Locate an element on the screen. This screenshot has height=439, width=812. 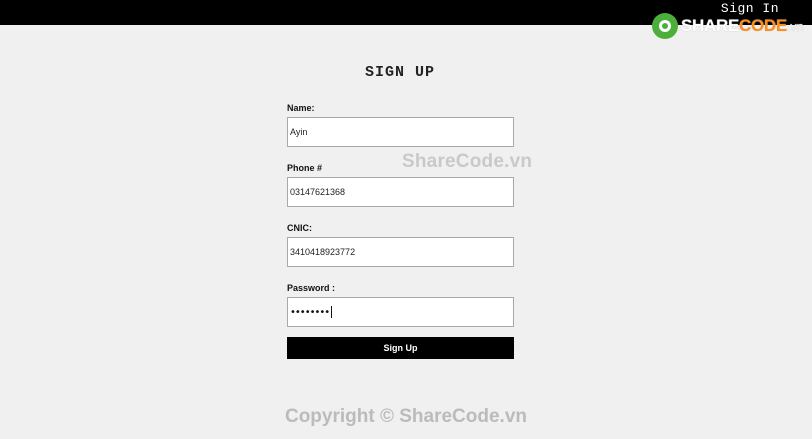
cnic-input: 3410418923772 is located at coordinates (400, 252).